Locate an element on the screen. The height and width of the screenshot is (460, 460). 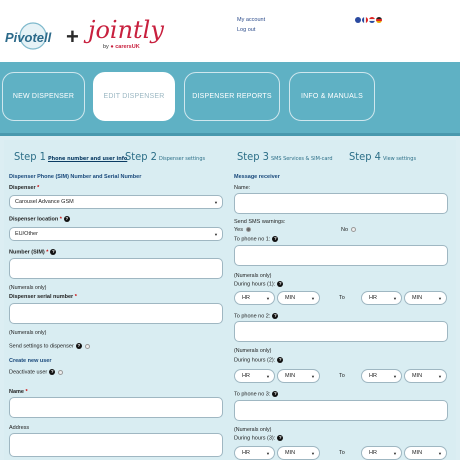
numerals-note-b: (Numerals only) is located at coordinates (253, 351).